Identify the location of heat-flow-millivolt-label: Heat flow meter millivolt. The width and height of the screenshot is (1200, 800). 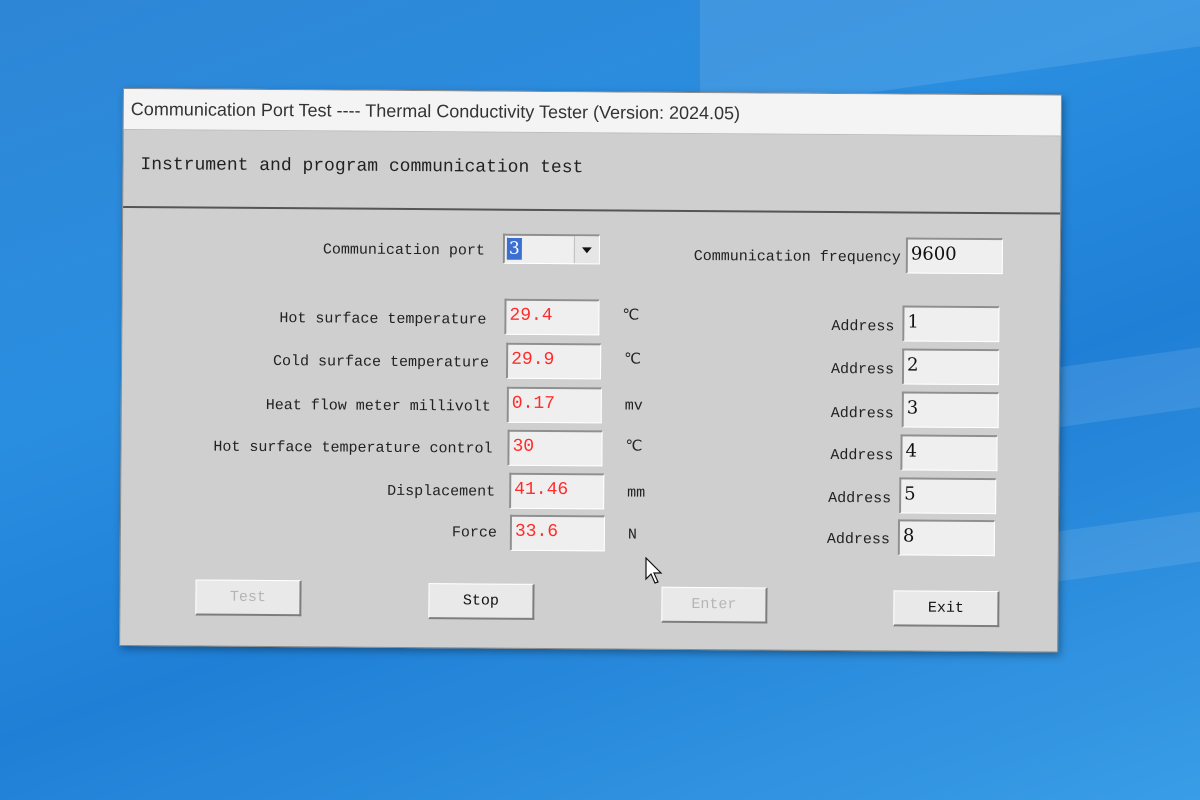
(378, 406).